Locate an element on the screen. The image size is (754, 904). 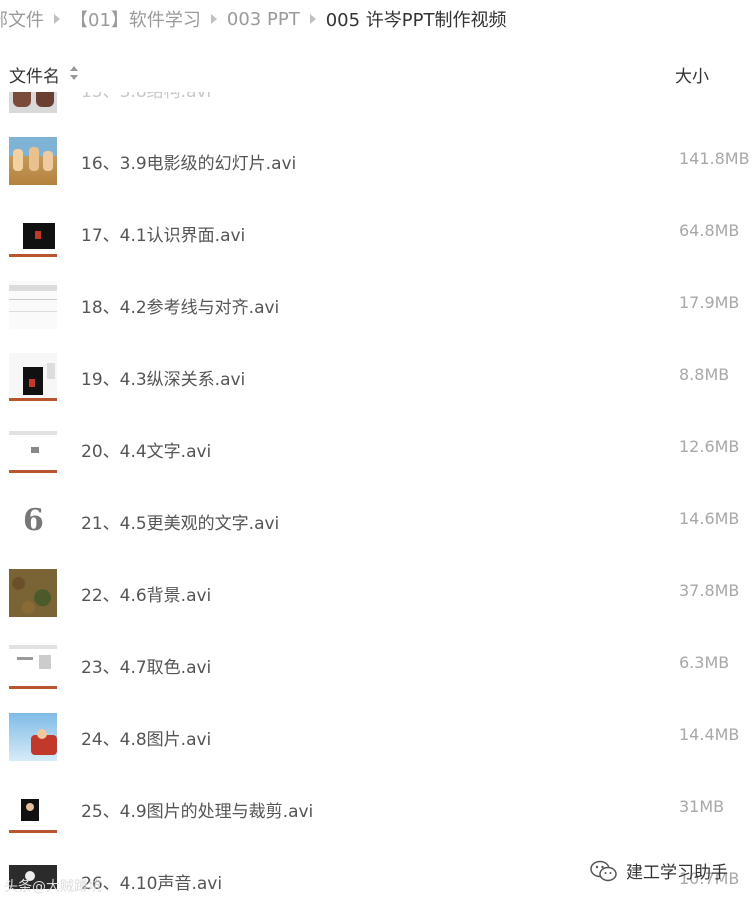
column-header-name: 文件名 is located at coordinates (34, 74).